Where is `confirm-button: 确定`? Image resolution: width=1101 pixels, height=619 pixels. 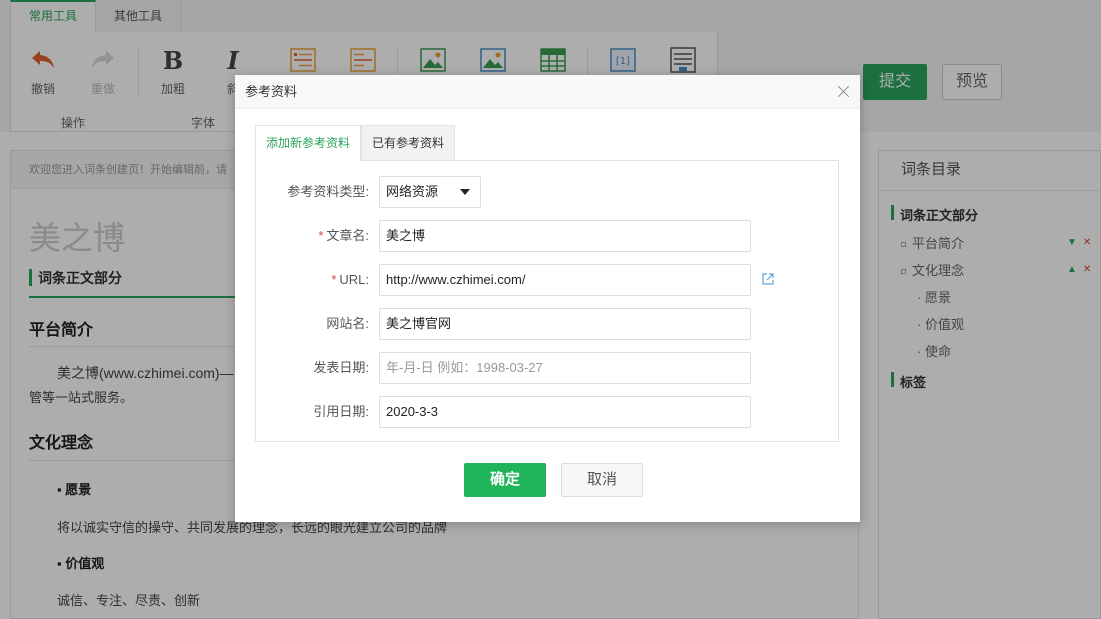
confirm-button: 确定 is located at coordinates (505, 480).